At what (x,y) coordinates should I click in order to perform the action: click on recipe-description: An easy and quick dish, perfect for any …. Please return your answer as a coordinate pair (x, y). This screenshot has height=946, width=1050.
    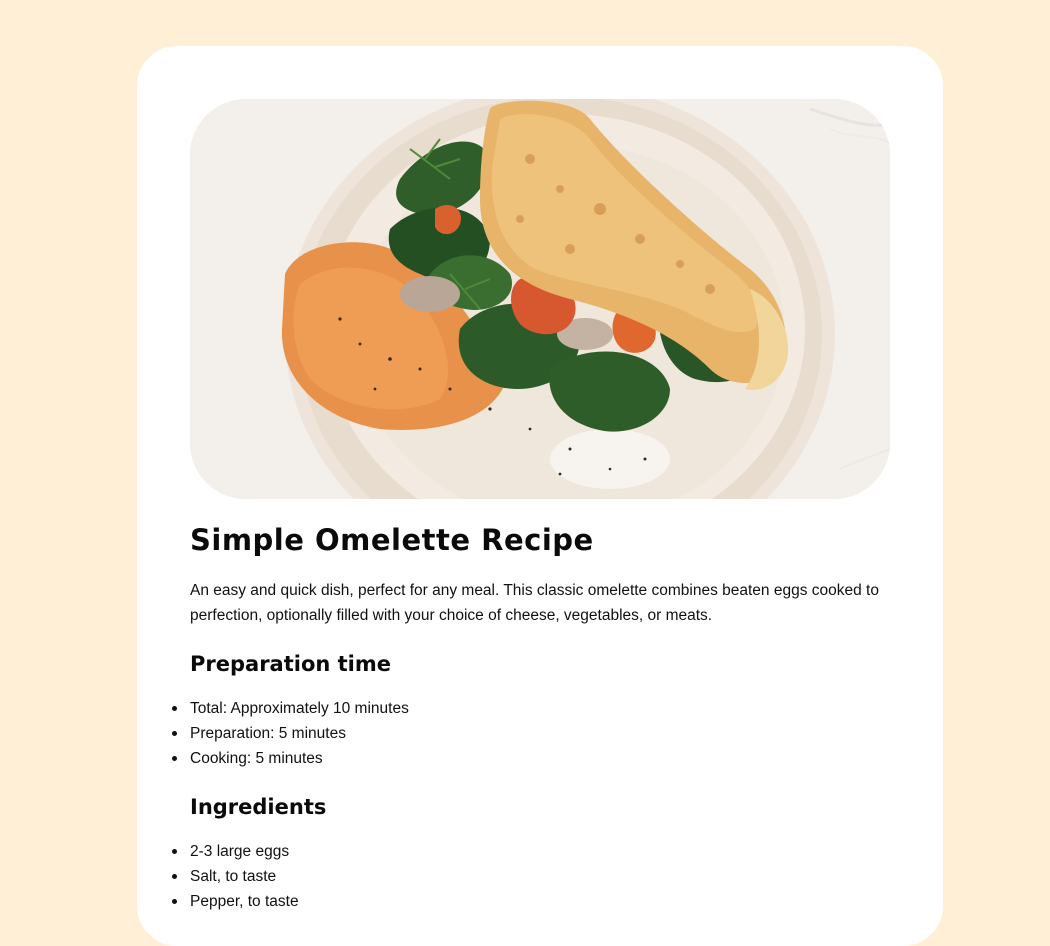
    Looking at the image, I should click on (534, 603).